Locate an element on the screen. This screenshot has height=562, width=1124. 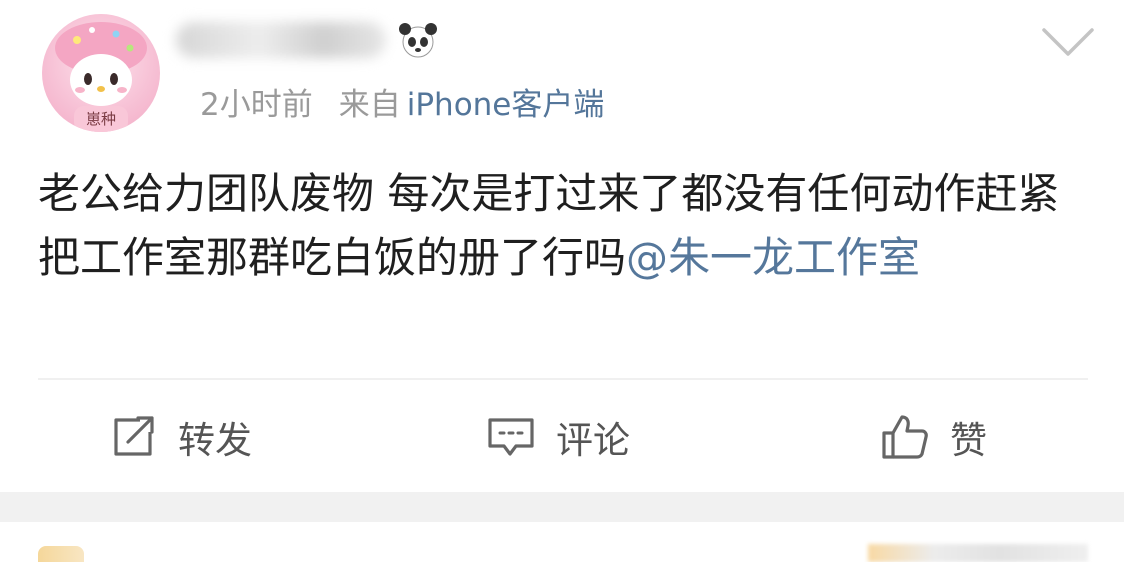
panda-emoji-icon is located at coordinates (418, 40).